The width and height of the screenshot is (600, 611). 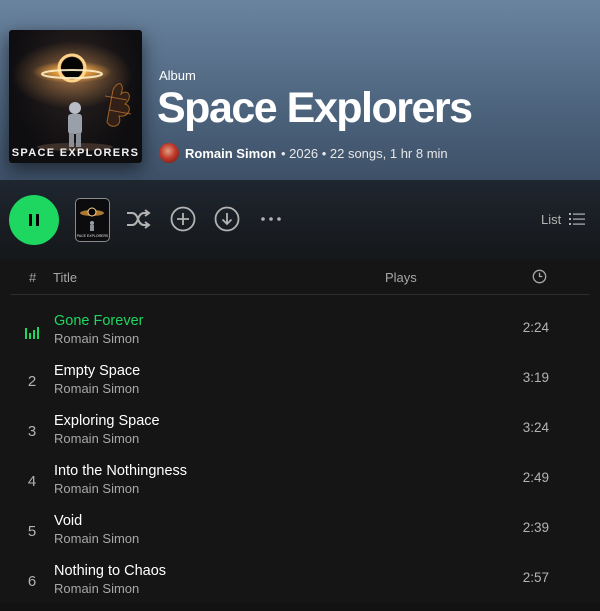 What do you see at coordinates (535, 577) in the screenshot?
I see `track-duration: 2:57` at bounding box center [535, 577].